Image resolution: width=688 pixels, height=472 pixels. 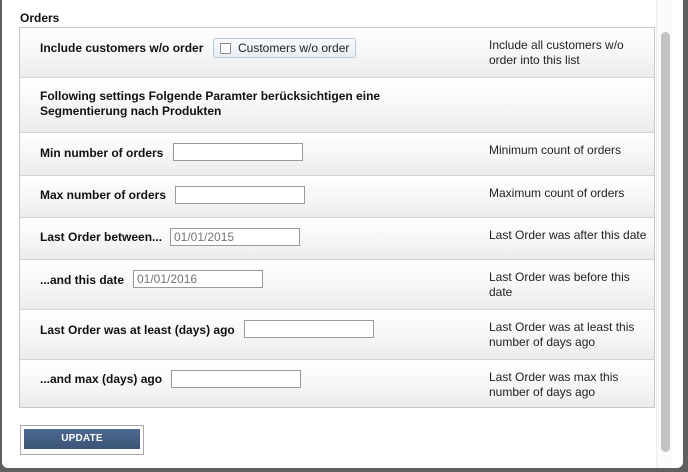 What do you see at coordinates (240, 195) in the screenshot?
I see `max-orders-input` at bounding box center [240, 195].